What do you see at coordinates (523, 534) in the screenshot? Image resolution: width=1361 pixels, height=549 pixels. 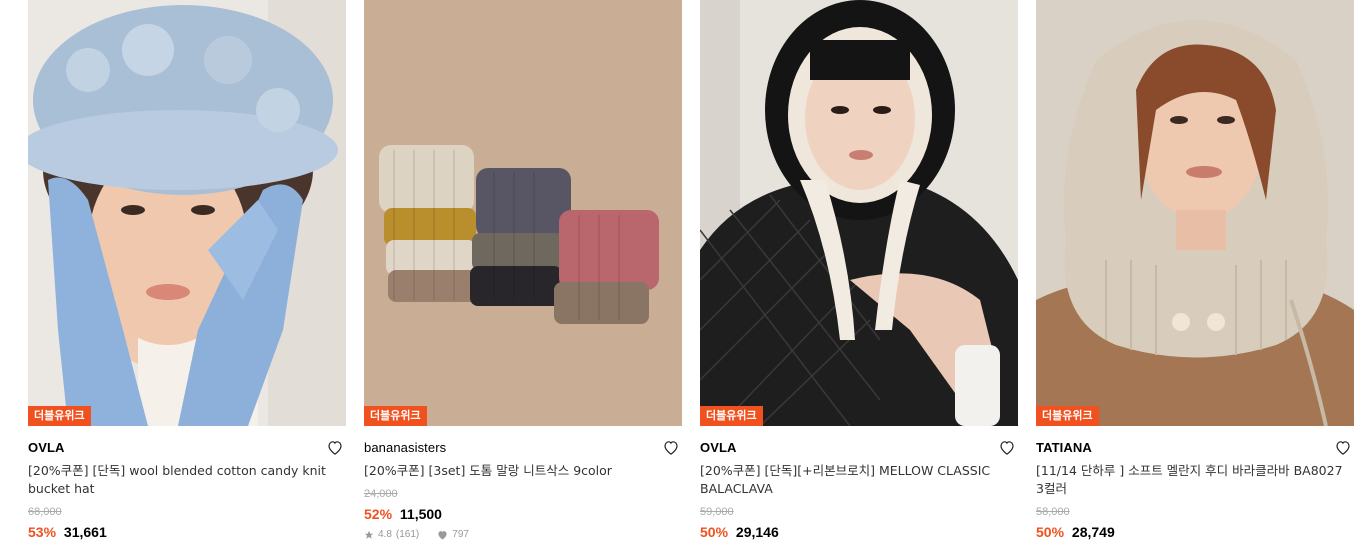 I see `review-meta: 4.8 (161) 797` at bounding box center [523, 534].